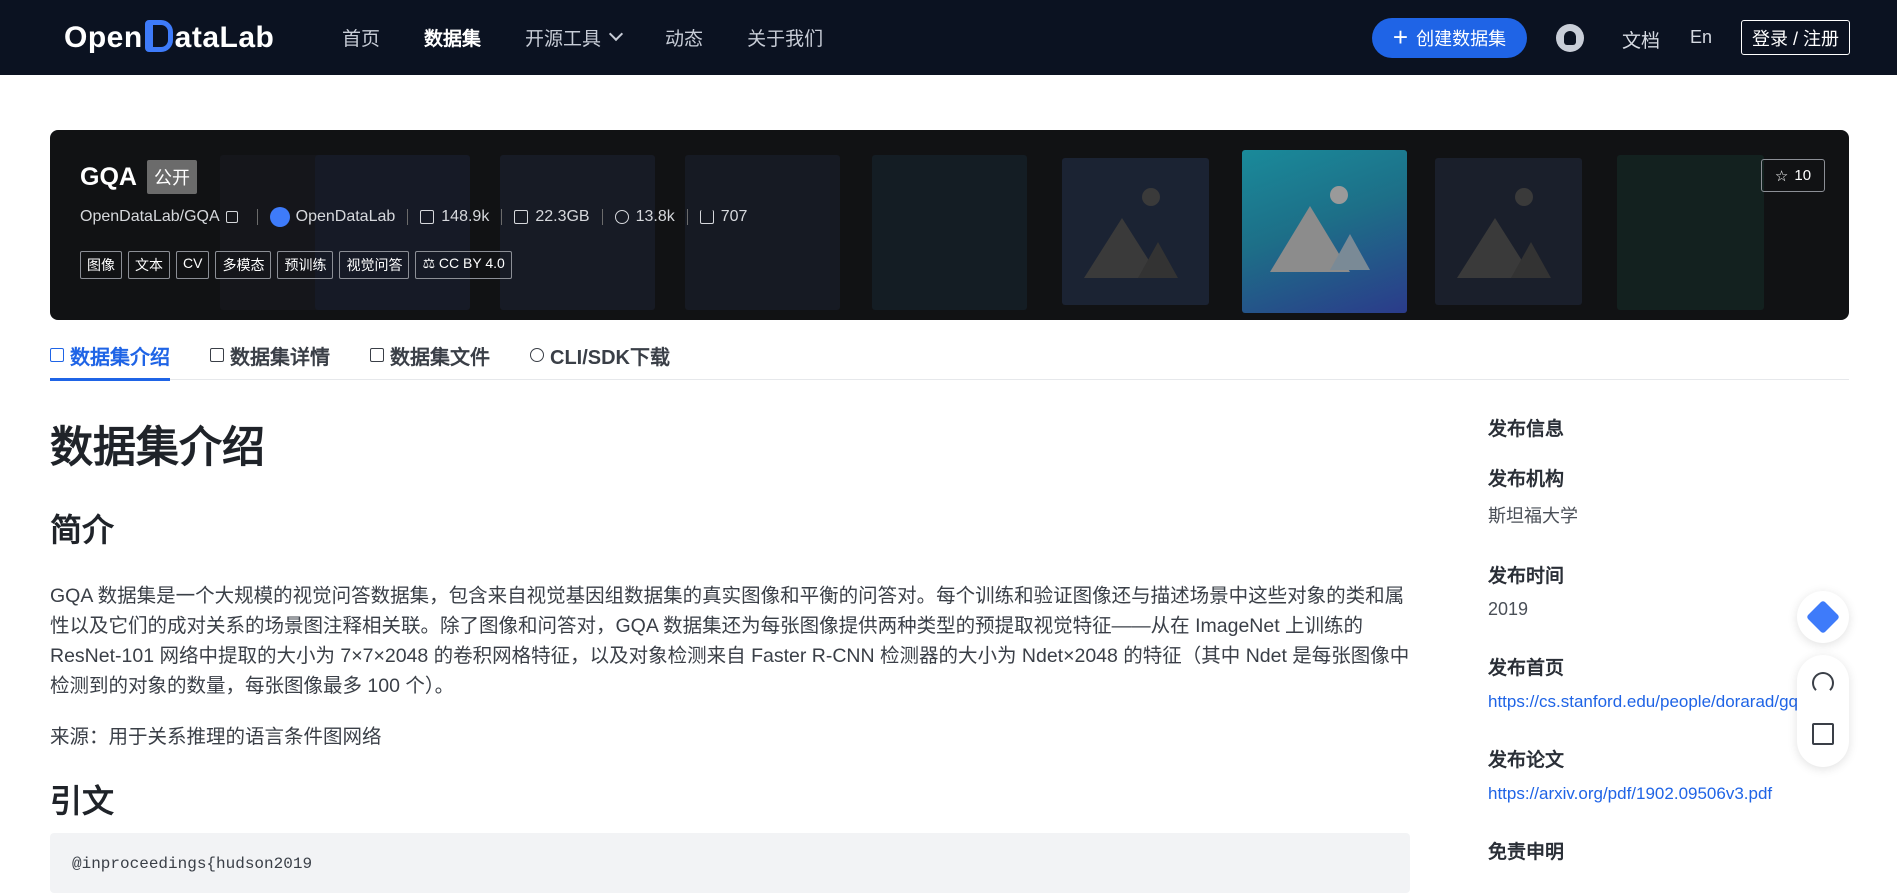  Describe the element at coordinates (1526, 429) in the screenshot. I see `publish-info-title: 发布信息` at that location.